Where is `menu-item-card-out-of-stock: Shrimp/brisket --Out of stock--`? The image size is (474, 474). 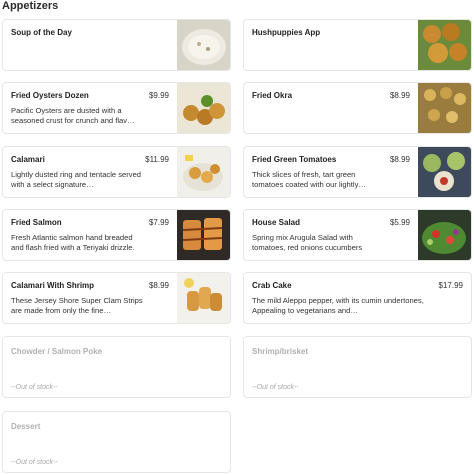 menu-item-card-out-of-stock: Shrimp/brisket --Out of stock-- is located at coordinates (357, 367).